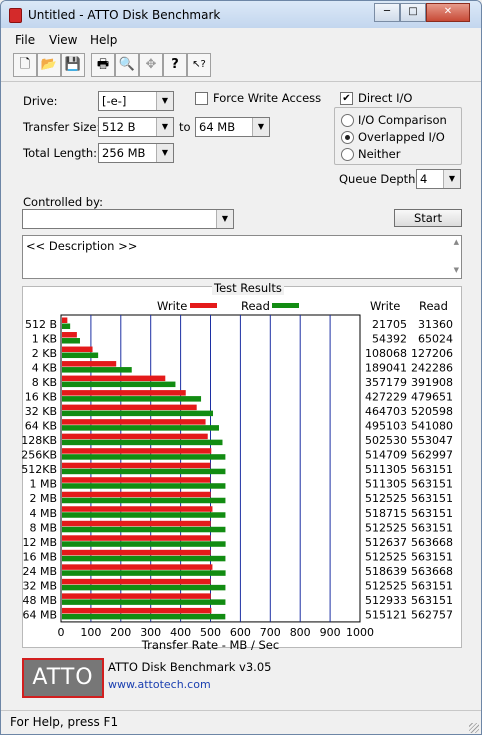 The height and width of the screenshot is (735, 482). What do you see at coordinates (389, 339) in the screenshot?
I see `write-value: 54392` at bounding box center [389, 339].